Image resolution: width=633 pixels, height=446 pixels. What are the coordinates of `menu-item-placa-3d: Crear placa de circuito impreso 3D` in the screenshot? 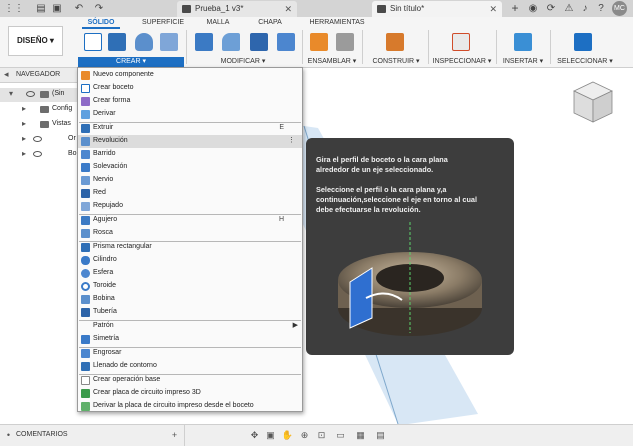 It's located at (190, 393).